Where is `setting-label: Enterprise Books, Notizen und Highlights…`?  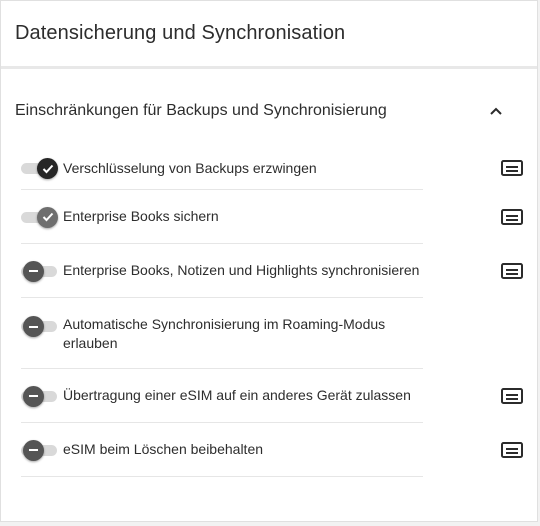 setting-label: Enterprise Books, Notizen und Highlights… is located at coordinates (241, 270).